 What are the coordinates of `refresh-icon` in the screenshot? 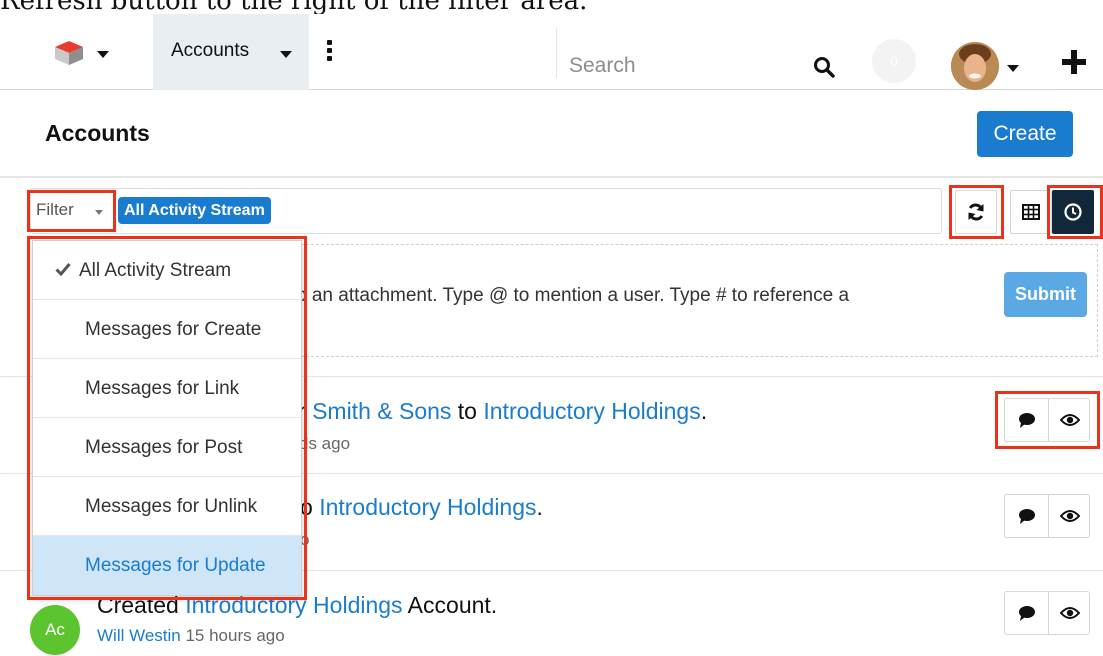 It's located at (976, 212).